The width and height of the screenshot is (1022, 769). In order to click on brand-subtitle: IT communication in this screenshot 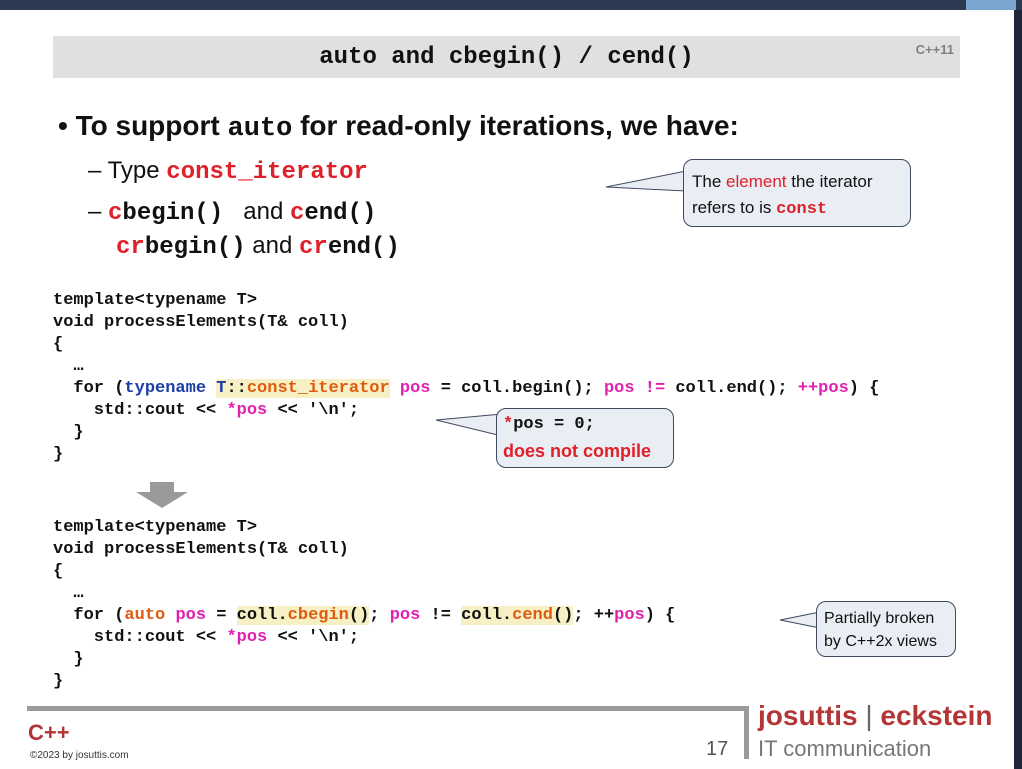, I will do `click(845, 748)`.